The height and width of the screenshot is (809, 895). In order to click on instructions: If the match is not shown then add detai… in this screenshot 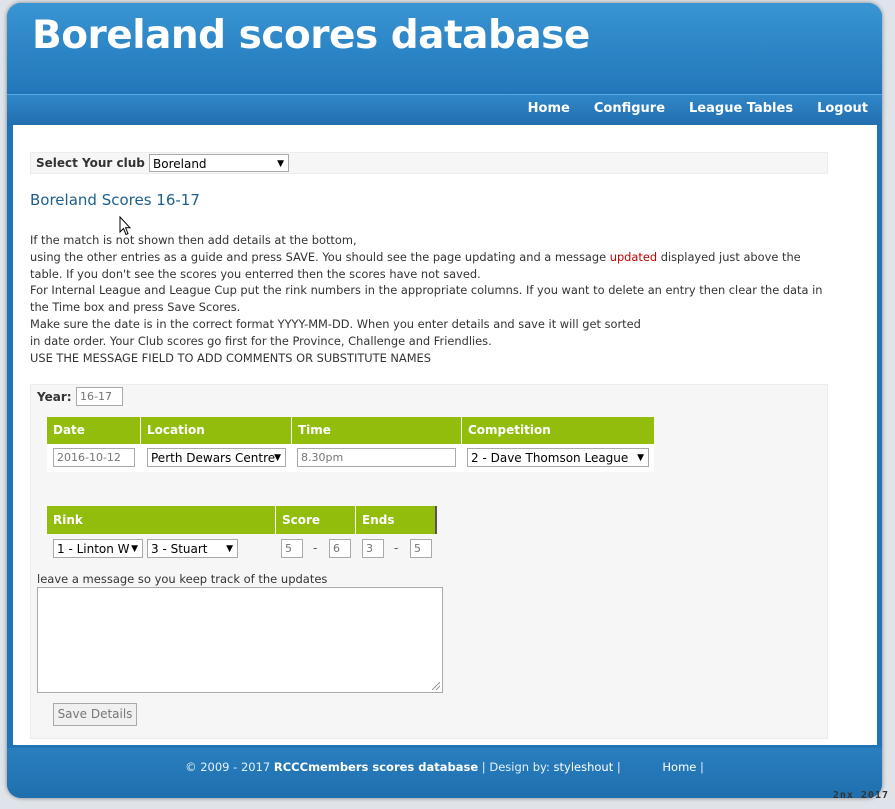, I will do `click(430, 299)`.